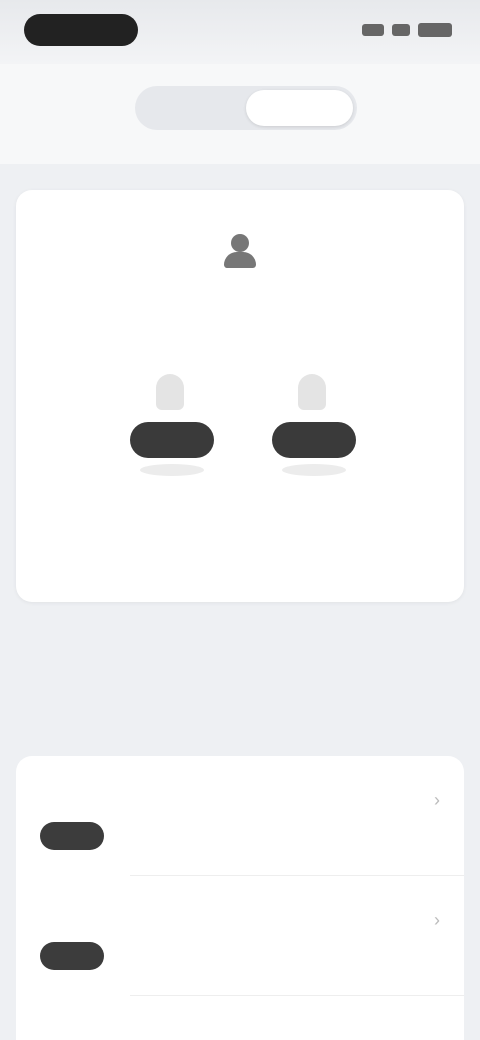 The image size is (480, 1040). What do you see at coordinates (240, 252) in the screenshot?
I see `user-icon` at bounding box center [240, 252].